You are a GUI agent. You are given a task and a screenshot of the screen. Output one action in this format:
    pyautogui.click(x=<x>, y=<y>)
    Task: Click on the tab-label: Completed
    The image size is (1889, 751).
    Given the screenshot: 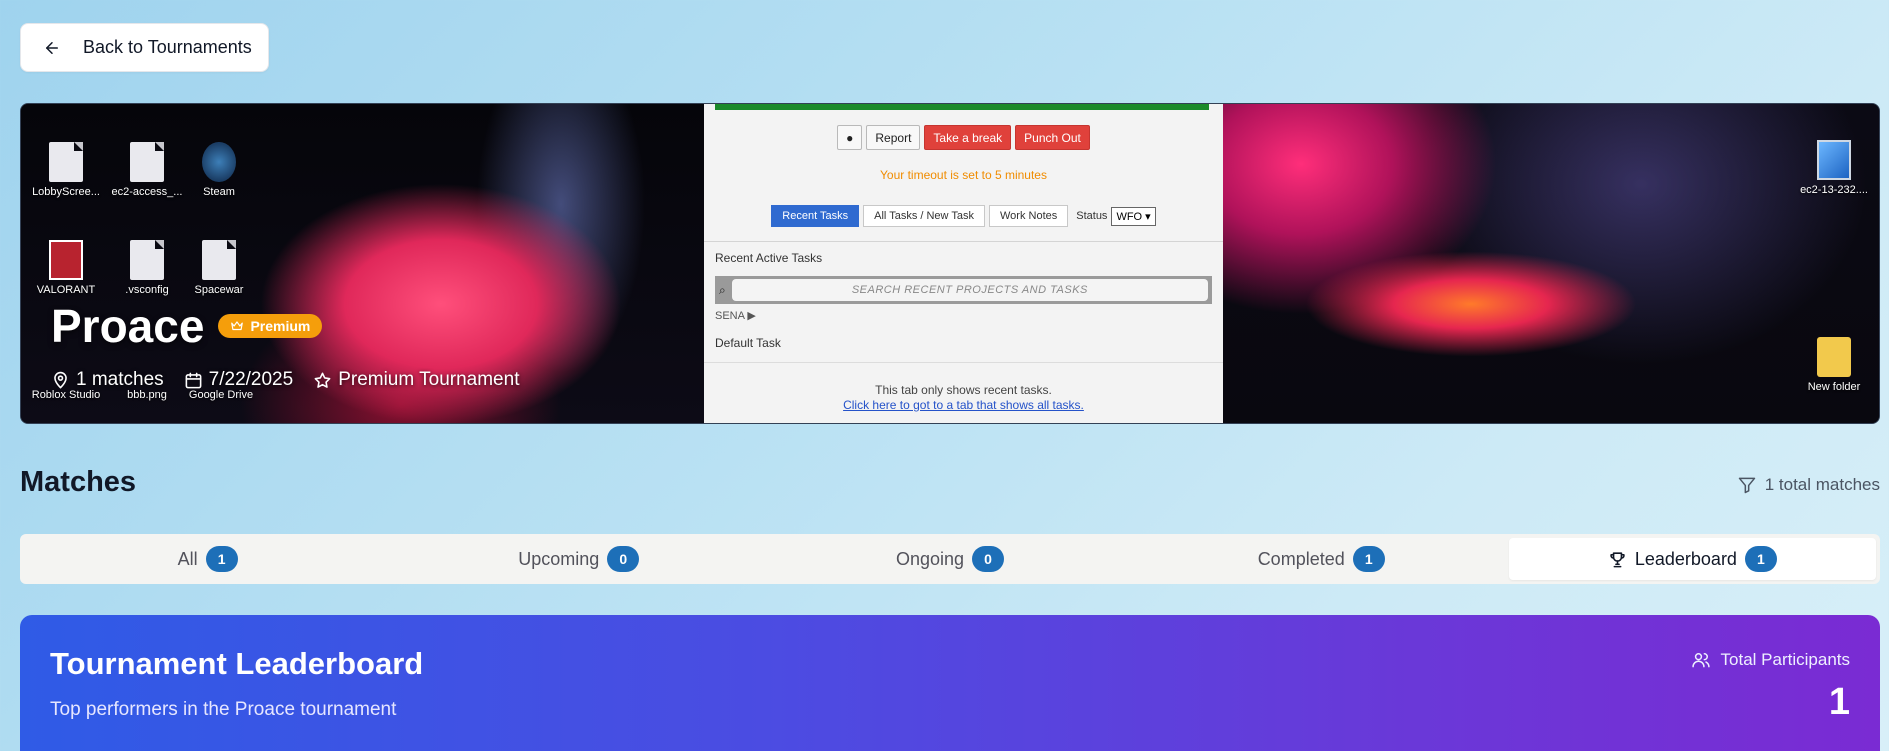 What is the action you would take?
    pyautogui.click(x=1301, y=558)
    